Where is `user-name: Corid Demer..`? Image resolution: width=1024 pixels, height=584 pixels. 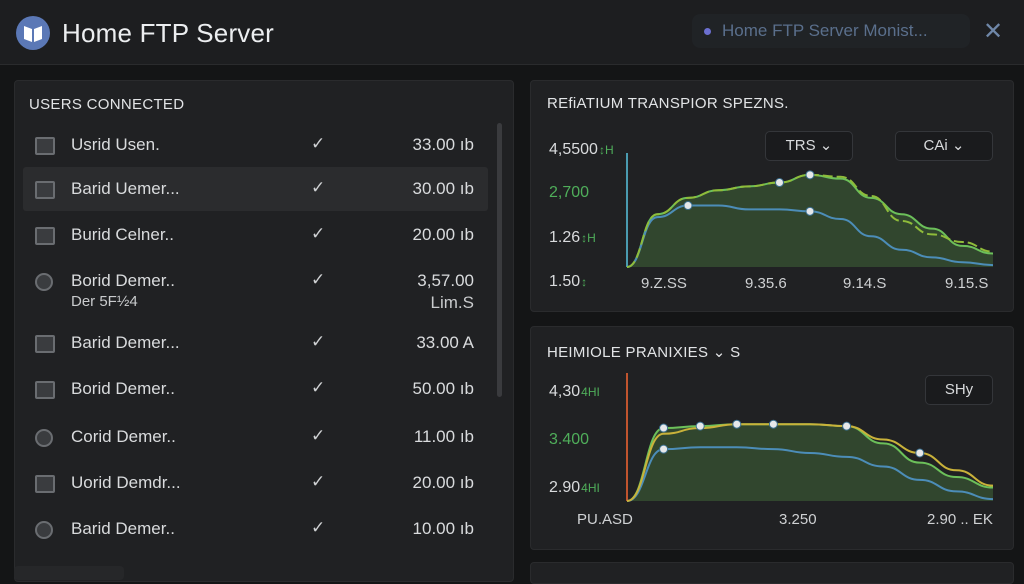
user-name: Corid Demer.. is located at coordinates (123, 436).